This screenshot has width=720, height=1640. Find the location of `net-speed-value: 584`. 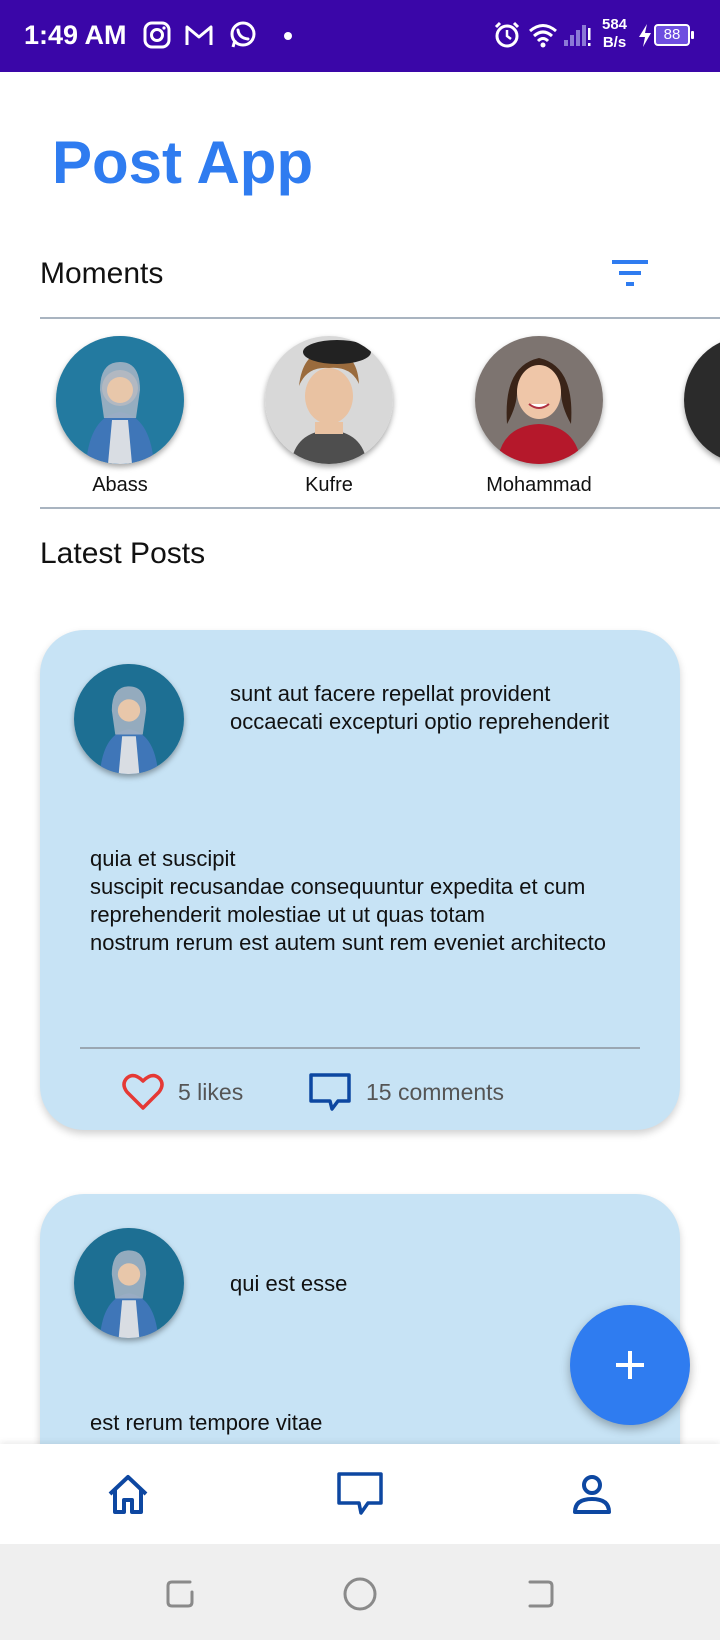

net-speed-value: 584 is located at coordinates (615, 24).